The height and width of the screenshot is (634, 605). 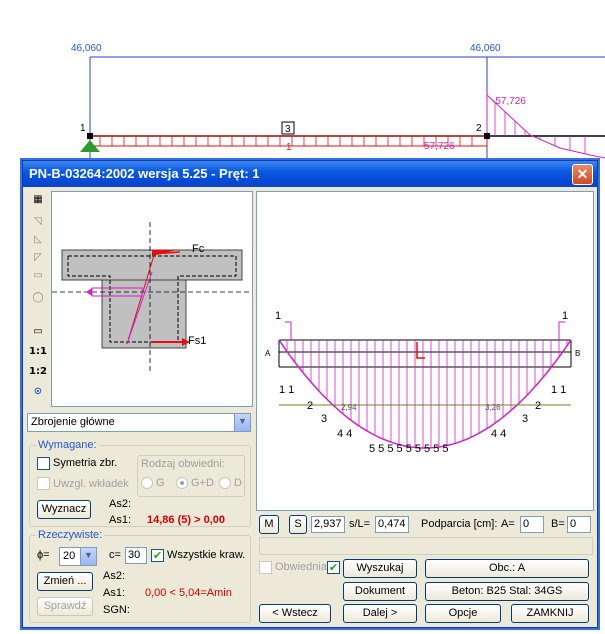 What do you see at coordinates (288, 129) in the screenshot?
I see `element-label: 3` at bounding box center [288, 129].